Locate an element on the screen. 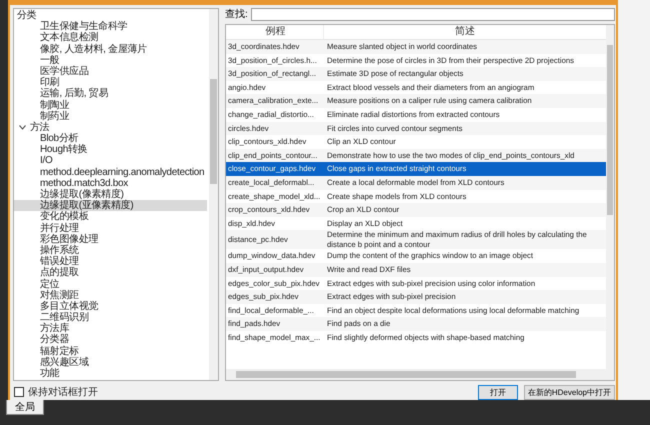  tree-item: method.match3d.box is located at coordinates (110, 183).